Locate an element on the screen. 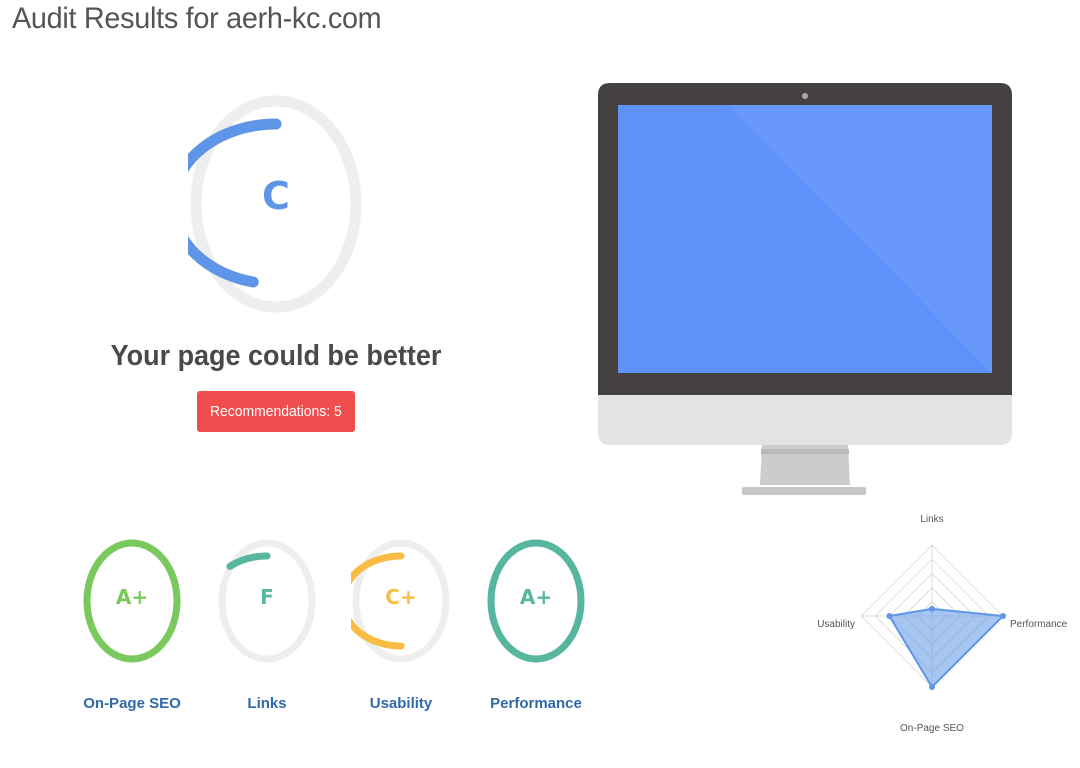 The image size is (1080, 768). radar-axis-label-links: Links is located at coordinates (931, 519).